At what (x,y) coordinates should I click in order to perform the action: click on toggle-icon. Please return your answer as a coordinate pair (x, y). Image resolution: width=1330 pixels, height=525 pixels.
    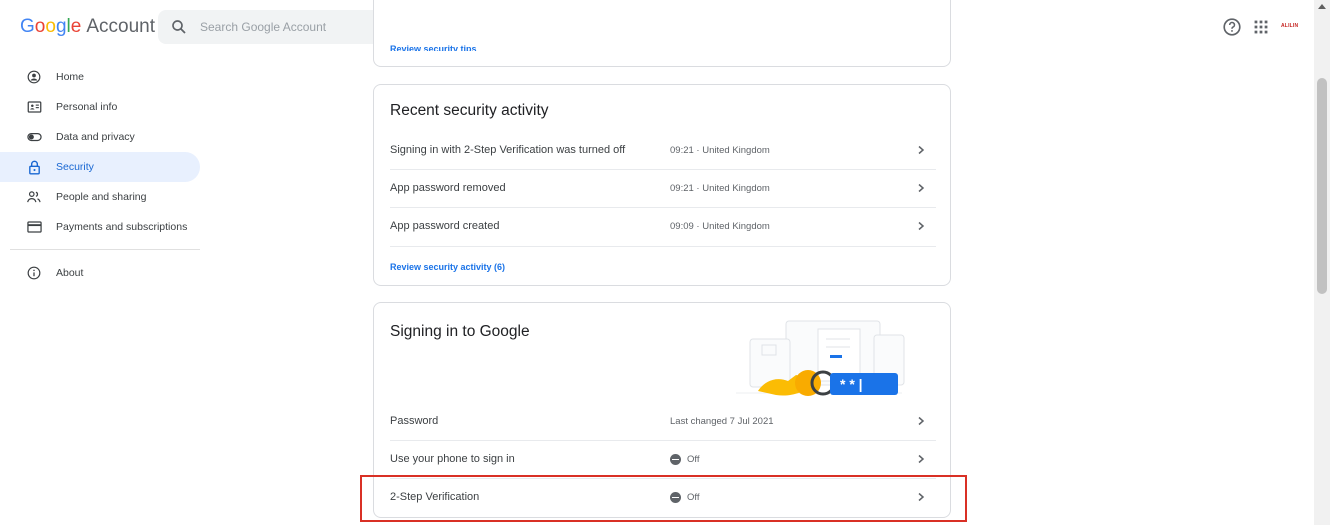
    Looking at the image, I should click on (34, 137).